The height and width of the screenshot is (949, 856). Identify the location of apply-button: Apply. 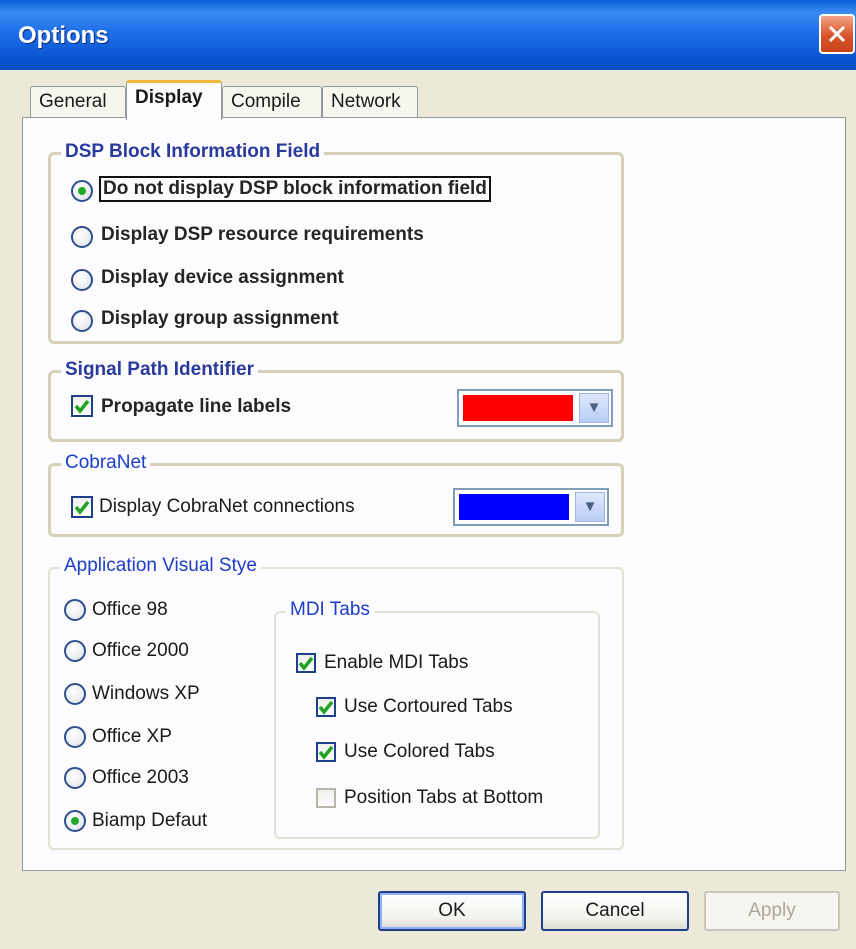
(772, 911).